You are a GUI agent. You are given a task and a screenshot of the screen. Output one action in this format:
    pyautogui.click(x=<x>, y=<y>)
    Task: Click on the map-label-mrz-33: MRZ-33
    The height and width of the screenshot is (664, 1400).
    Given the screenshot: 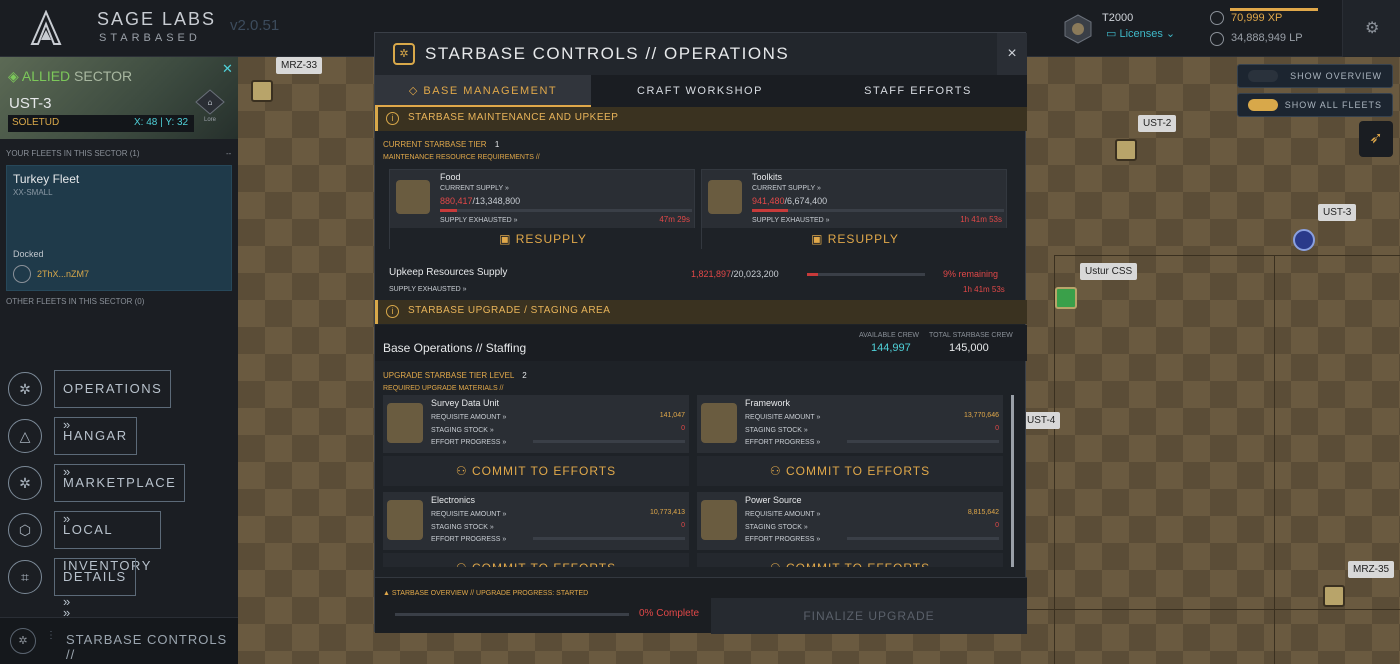 What is the action you would take?
    pyautogui.click(x=299, y=65)
    